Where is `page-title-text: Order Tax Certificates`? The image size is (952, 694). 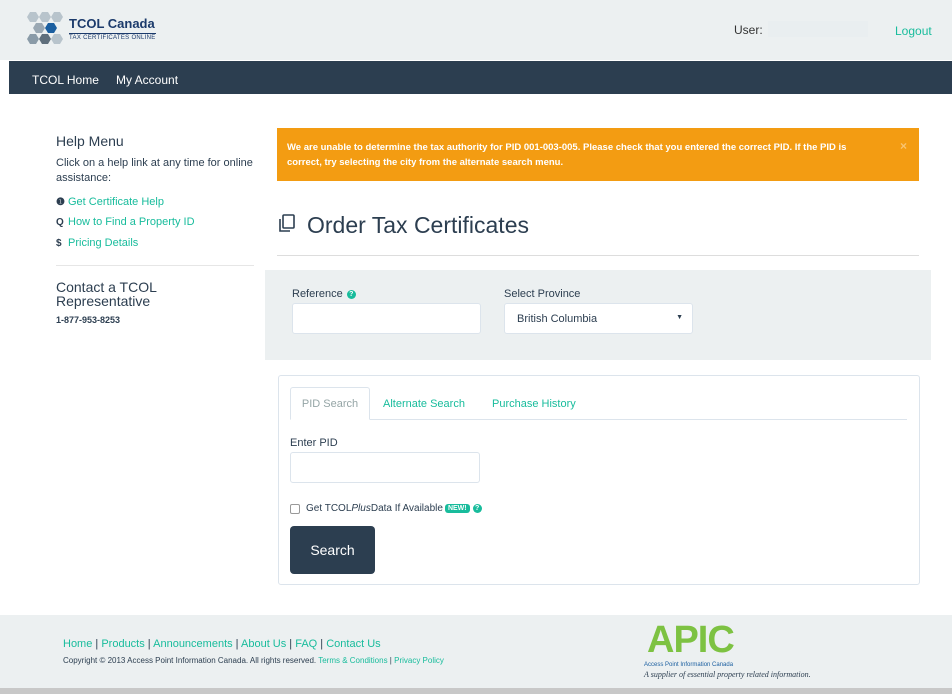
page-title-text: Order Tax Certificates is located at coordinates (418, 225).